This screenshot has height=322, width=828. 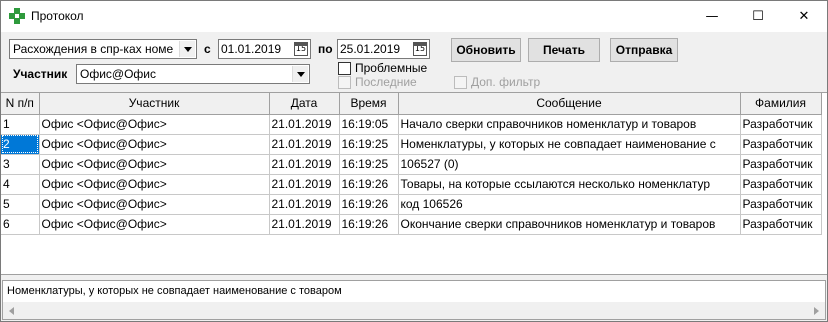 What do you see at coordinates (193, 74) in the screenshot?
I see `participant-select: Офис@Офис` at bounding box center [193, 74].